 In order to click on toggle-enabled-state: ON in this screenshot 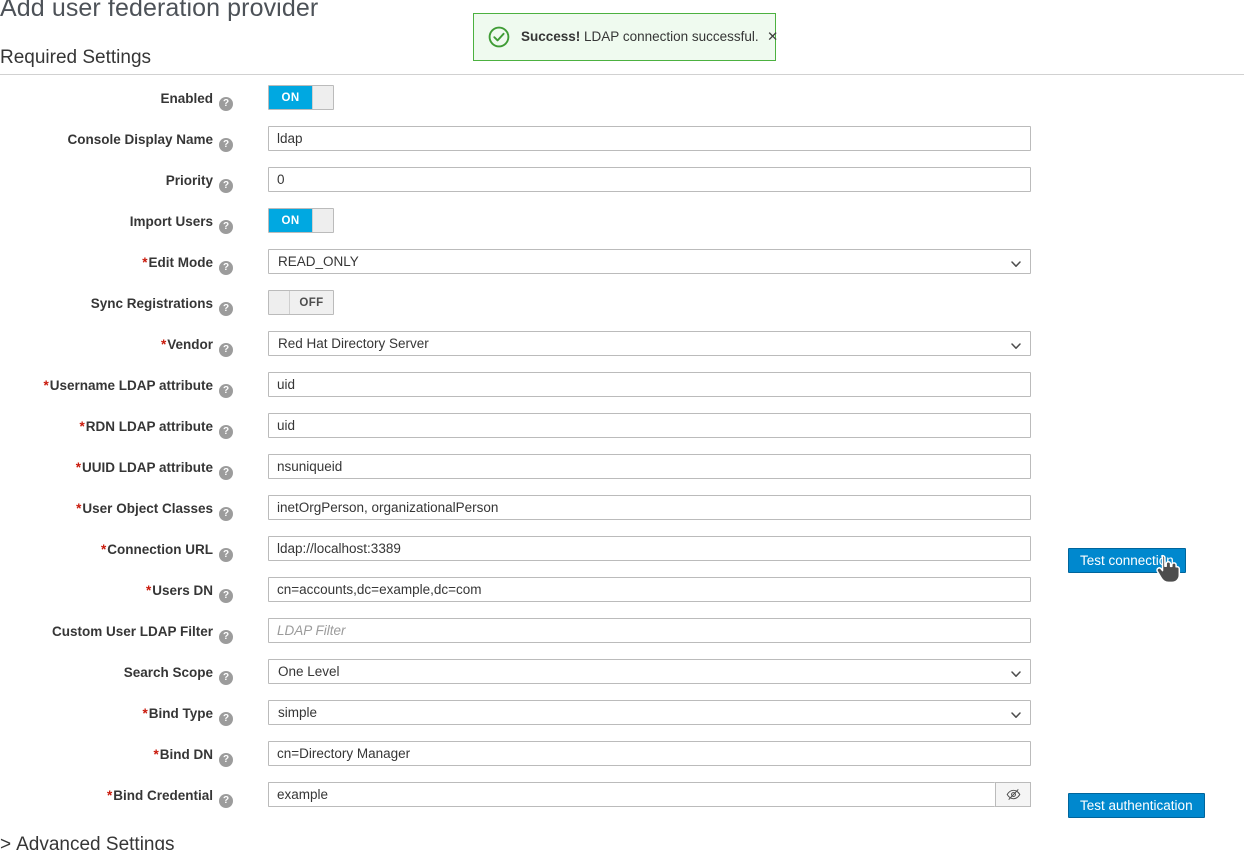, I will do `click(290, 97)`.